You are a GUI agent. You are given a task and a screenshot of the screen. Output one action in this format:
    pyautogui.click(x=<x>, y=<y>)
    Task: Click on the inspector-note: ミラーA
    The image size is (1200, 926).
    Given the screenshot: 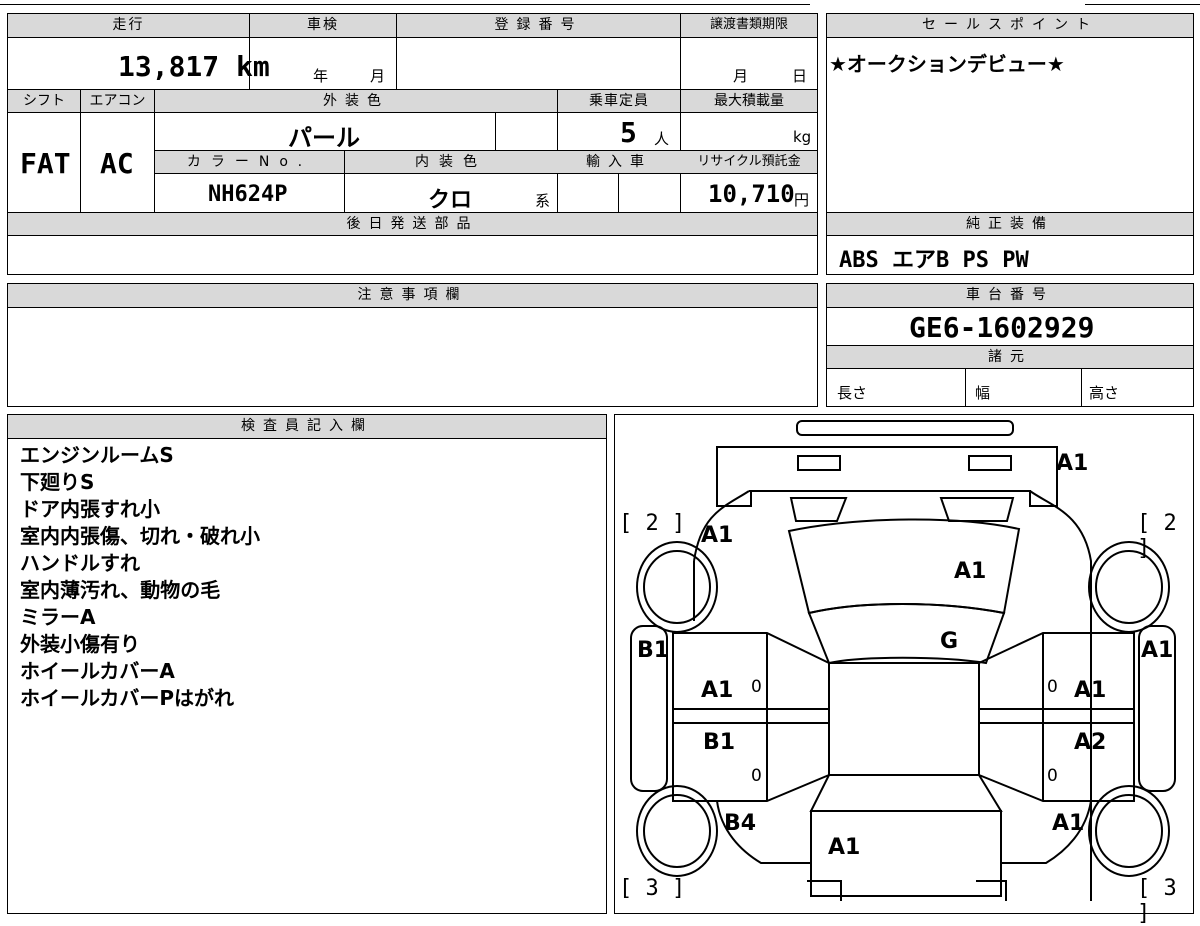 What is the action you would take?
    pyautogui.click(x=58, y=617)
    